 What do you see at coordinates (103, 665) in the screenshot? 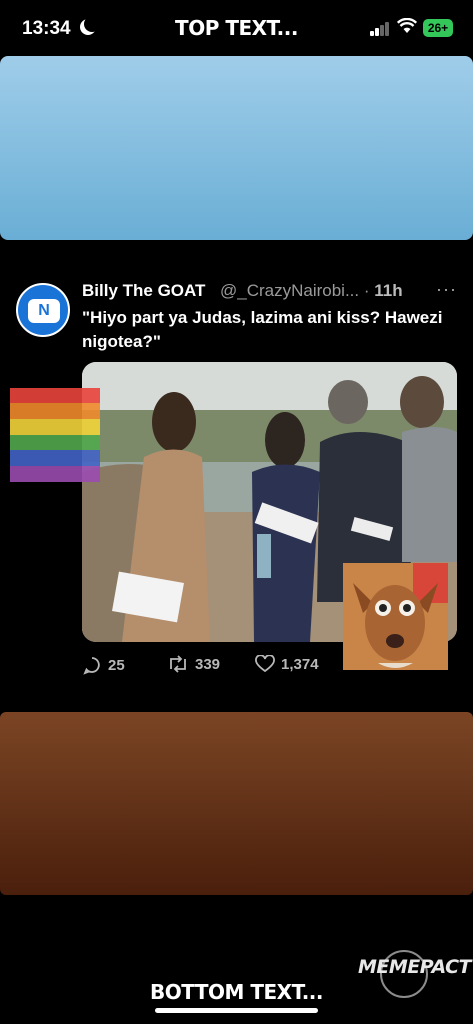
I see `reply-button: 25` at bounding box center [103, 665].